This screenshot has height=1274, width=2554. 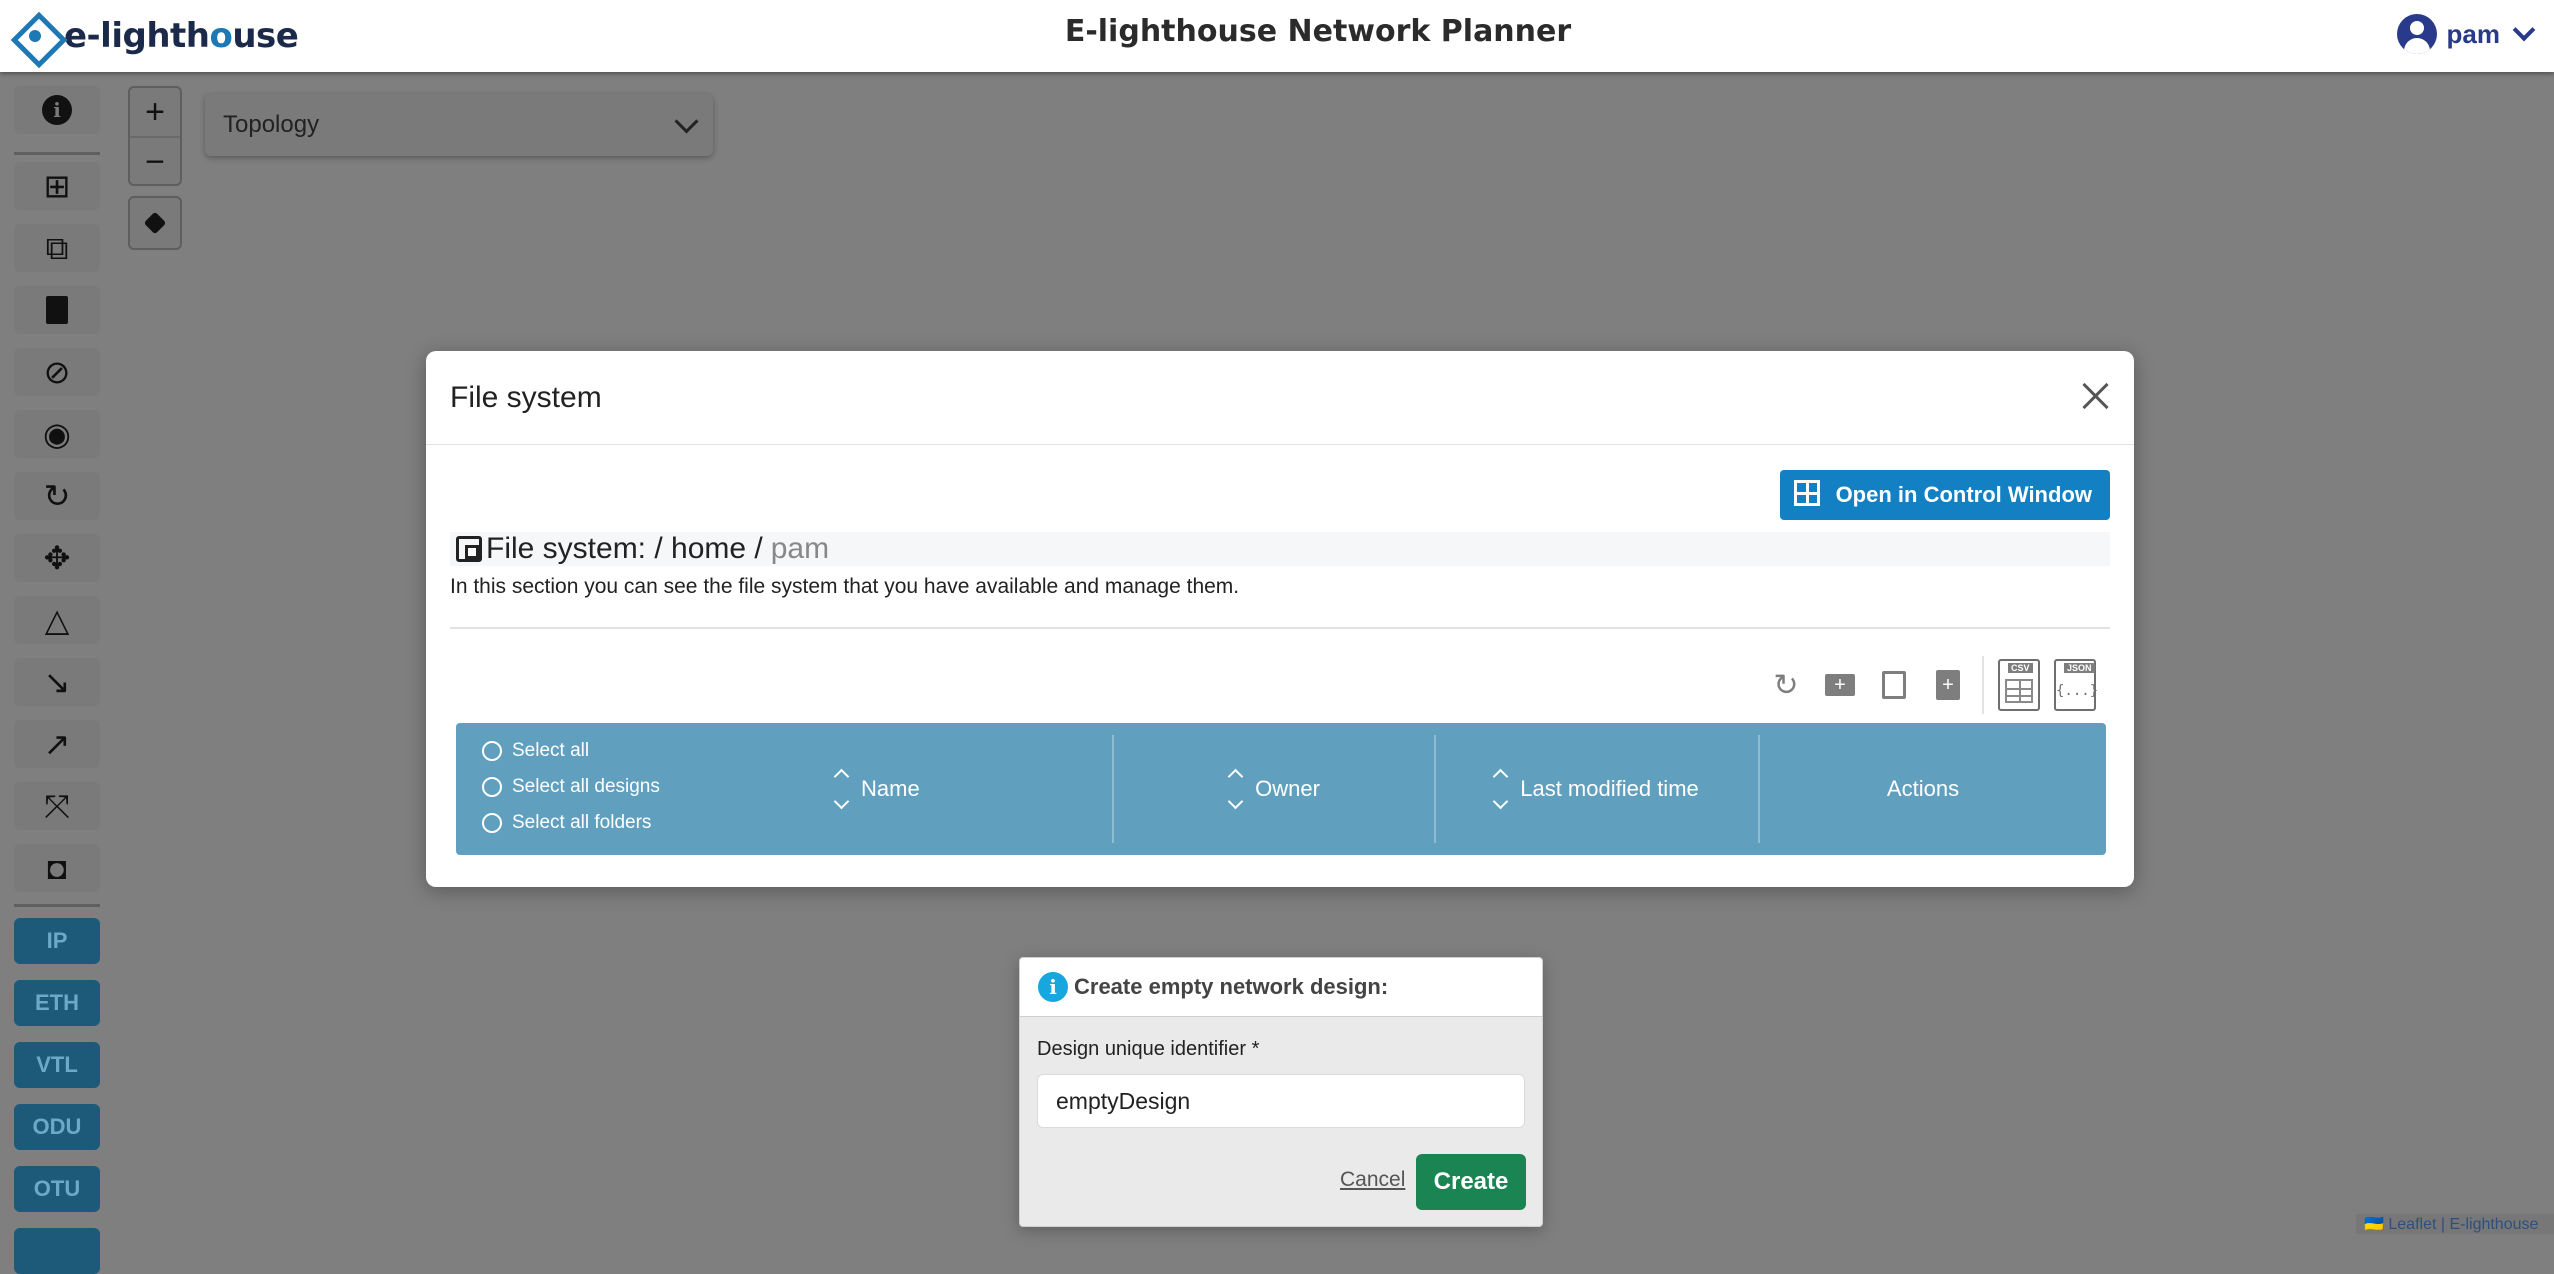 I want to click on collapse-icon: ⤧, so click(x=57, y=806).